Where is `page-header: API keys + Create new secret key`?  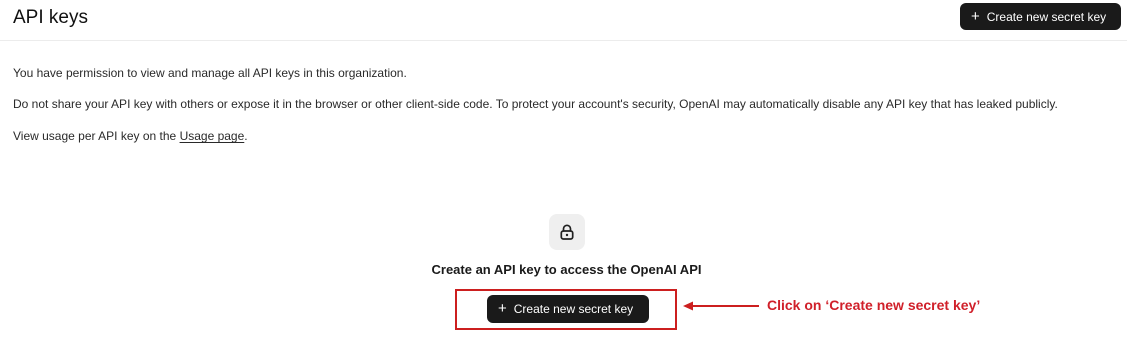 page-header: API keys + Create new secret key is located at coordinates (563, 20).